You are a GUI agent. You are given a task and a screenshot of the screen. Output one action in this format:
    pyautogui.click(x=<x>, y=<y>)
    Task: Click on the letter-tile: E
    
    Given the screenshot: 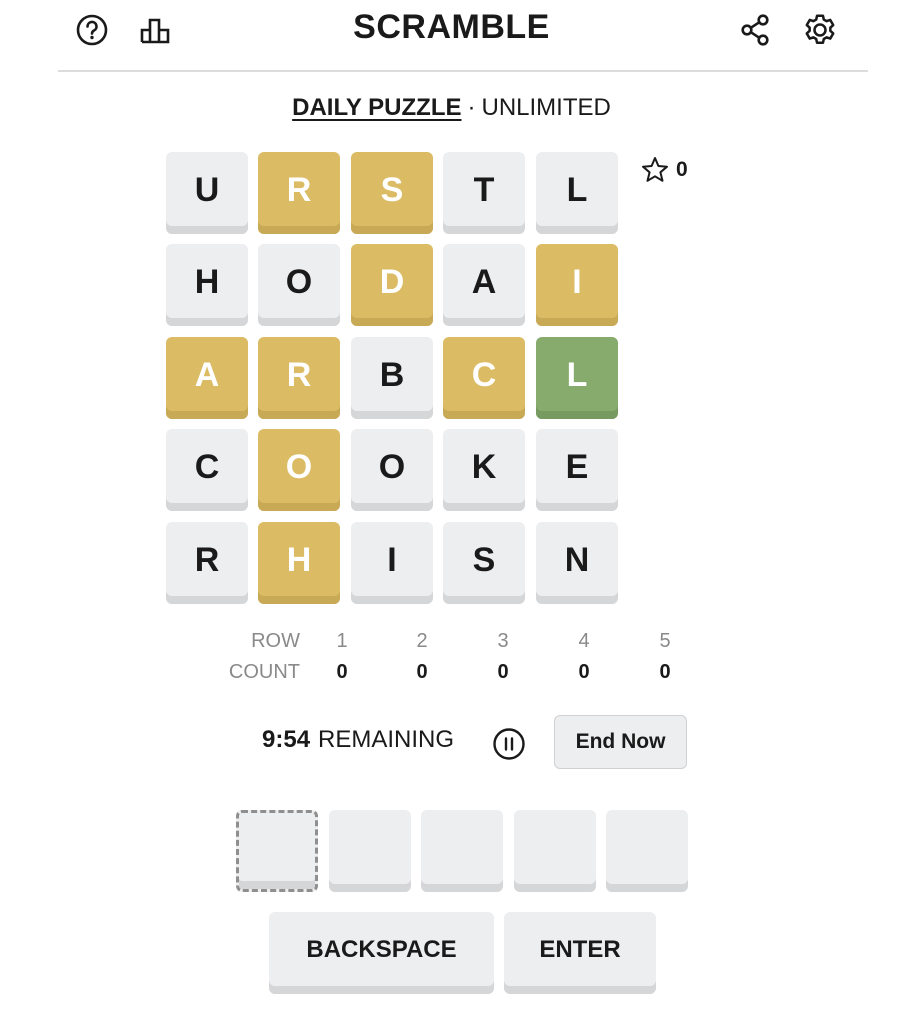 What is the action you would take?
    pyautogui.click(x=577, y=470)
    